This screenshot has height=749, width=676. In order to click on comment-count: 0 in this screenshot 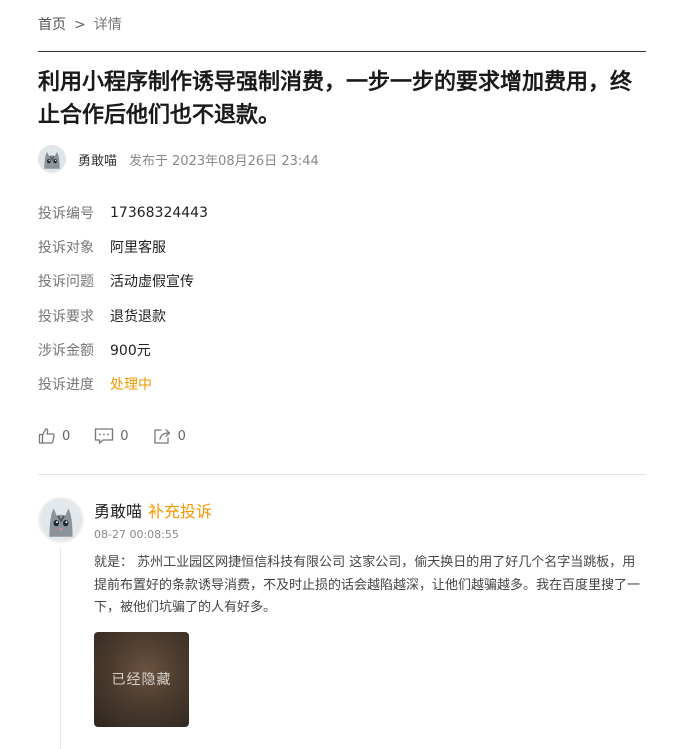, I will do `click(124, 436)`.